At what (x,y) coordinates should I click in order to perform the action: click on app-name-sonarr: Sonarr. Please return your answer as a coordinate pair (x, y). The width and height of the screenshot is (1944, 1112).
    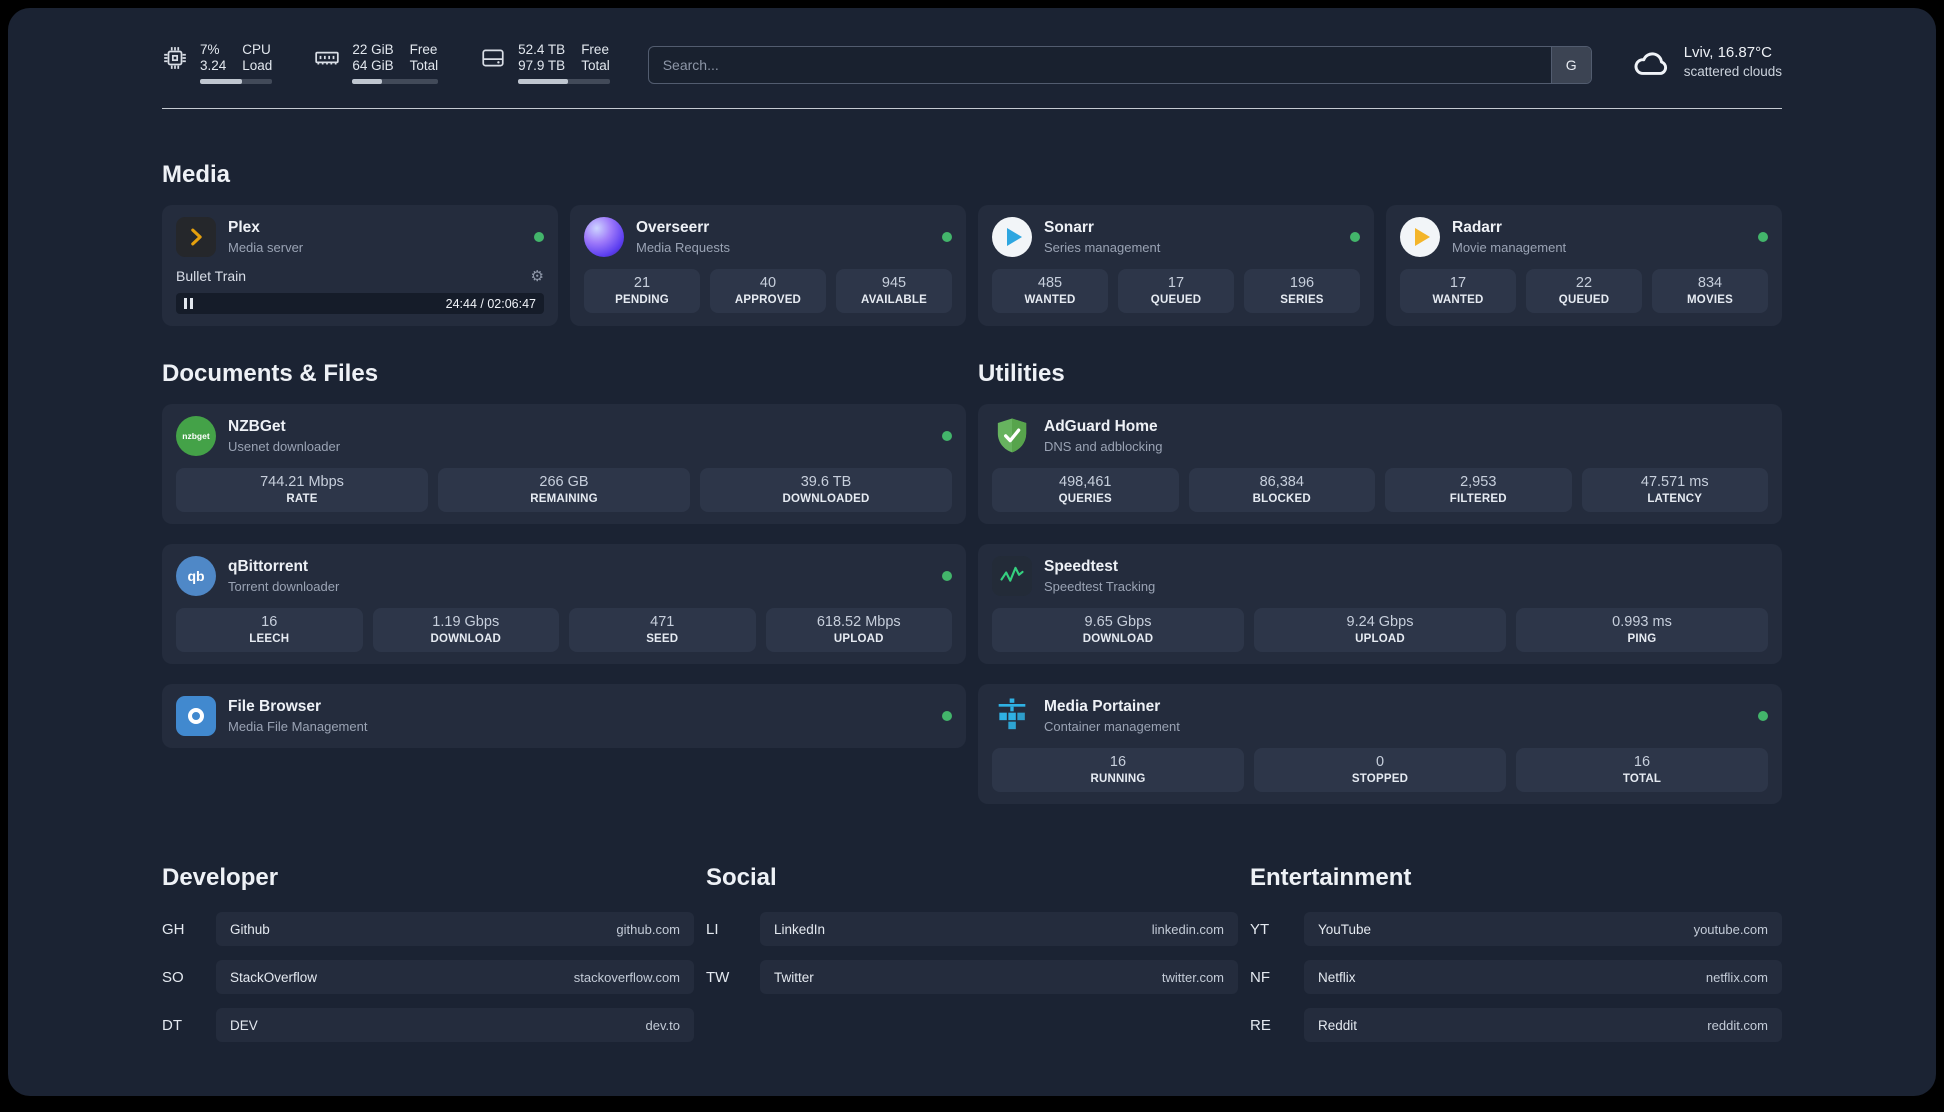
    Looking at the image, I should click on (1191, 228).